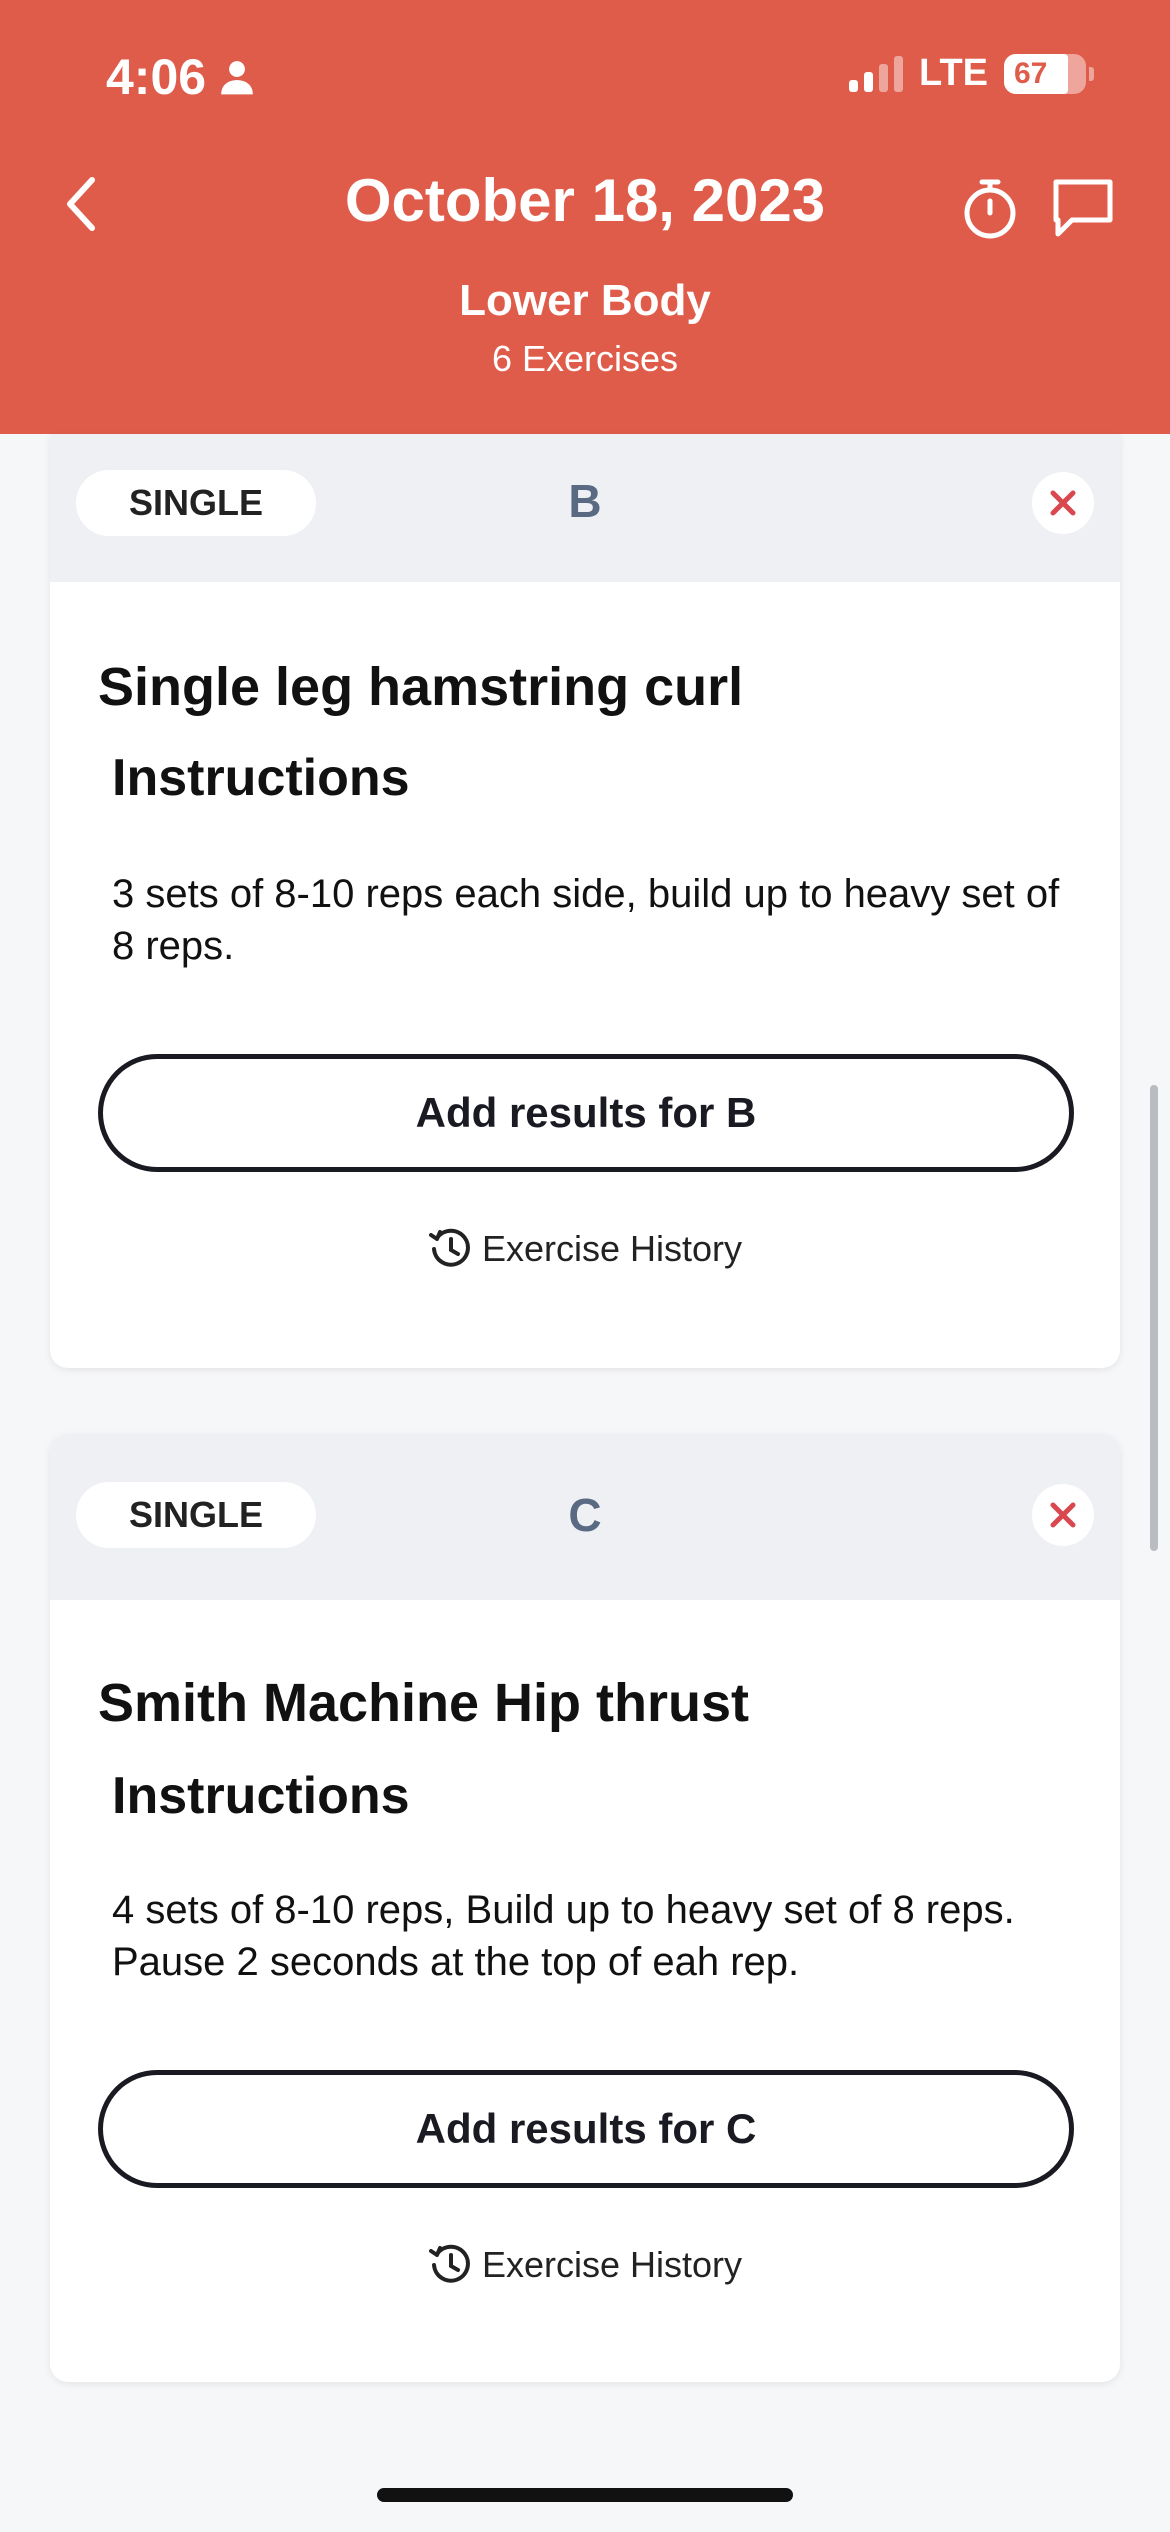 The width and height of the screenshot is (1170, 2532). What do you see at coordinates (585, 358) in the screenshot?
I see `exercise-count: 6 Exercises` at bounding box center [585, 358].